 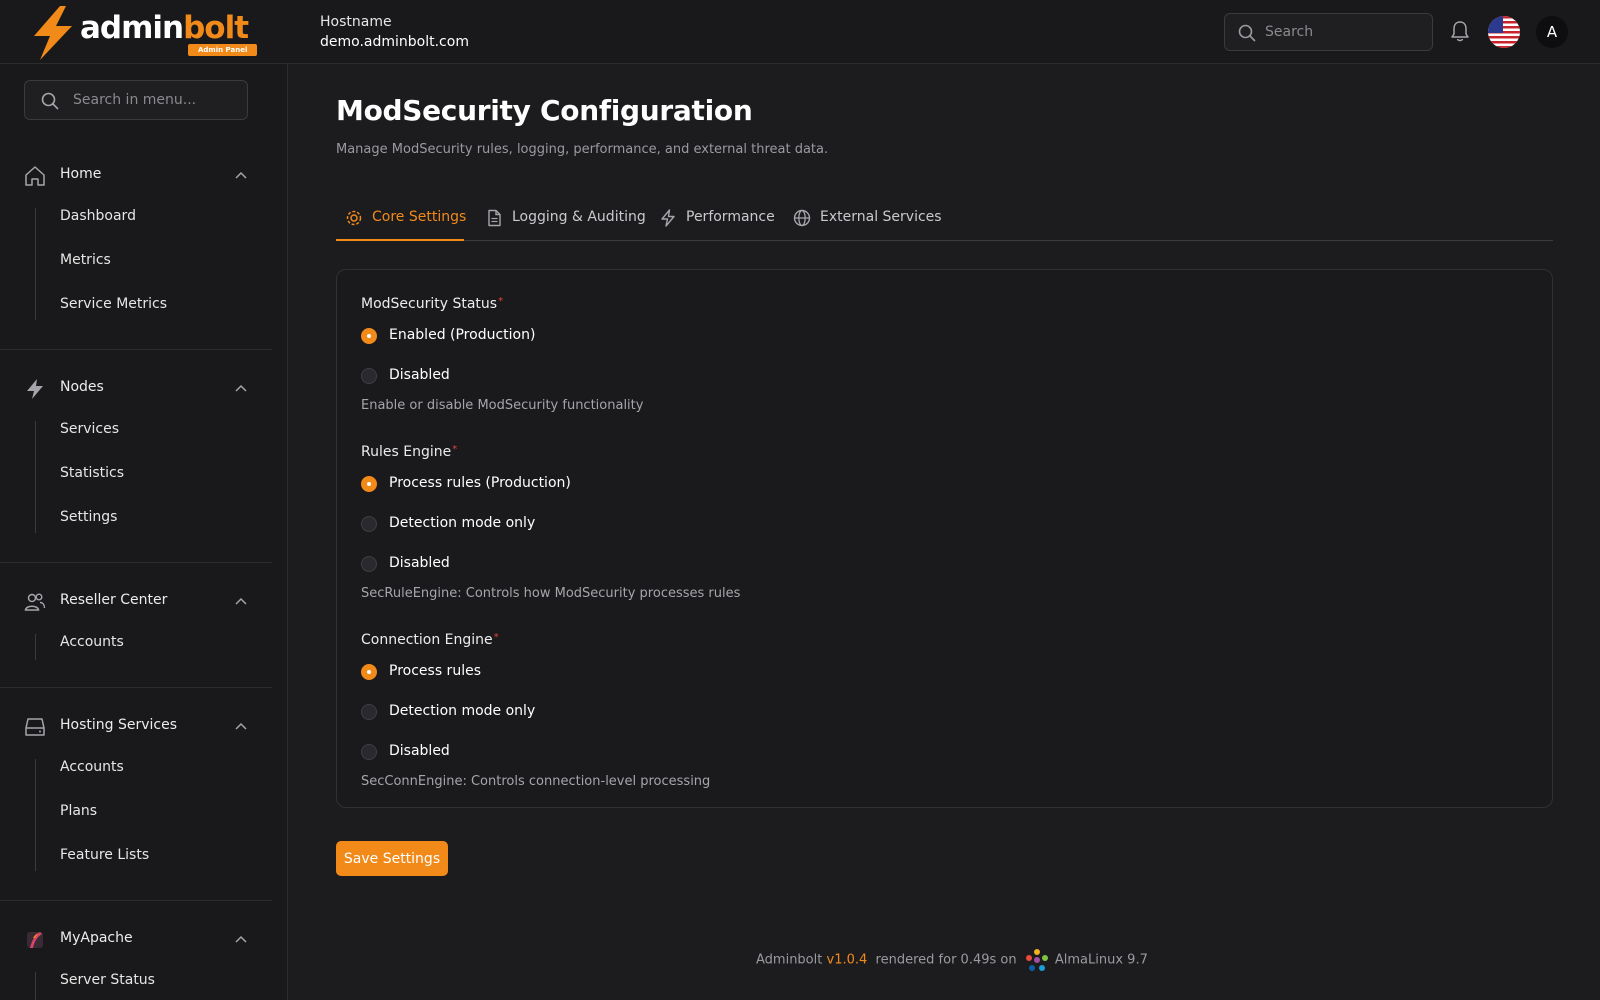 I want to click on almalinux-logo-icon, so click(x=1036, y=960).